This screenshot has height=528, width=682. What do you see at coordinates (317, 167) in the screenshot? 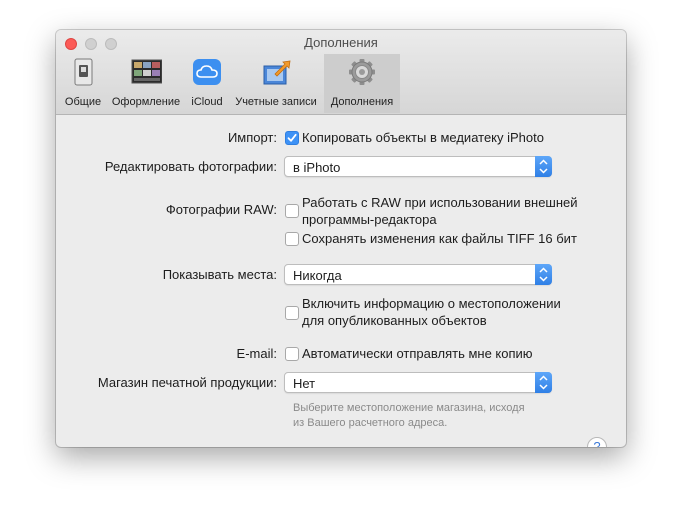
I see `edit-photos-value: в iPhoto` at bounding box center [317, 167].